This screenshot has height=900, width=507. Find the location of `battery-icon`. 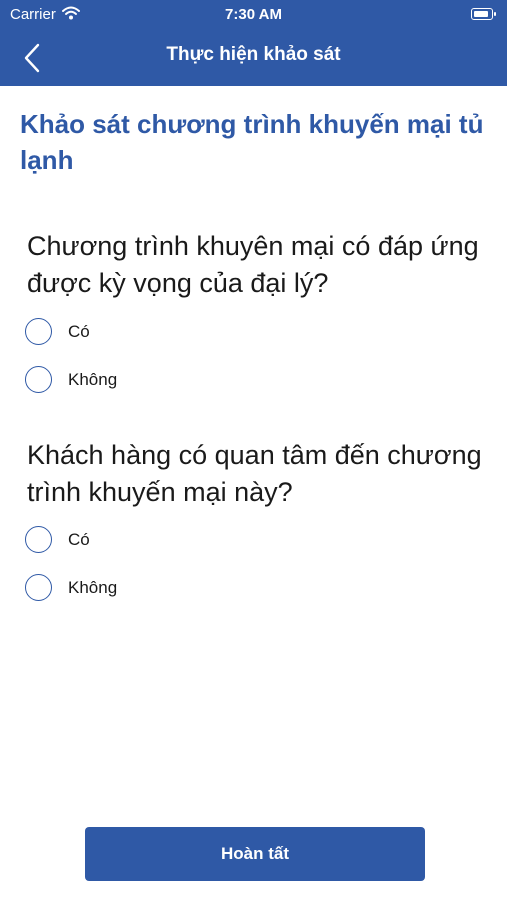

battery-icon is located at coordinates (483, 14).